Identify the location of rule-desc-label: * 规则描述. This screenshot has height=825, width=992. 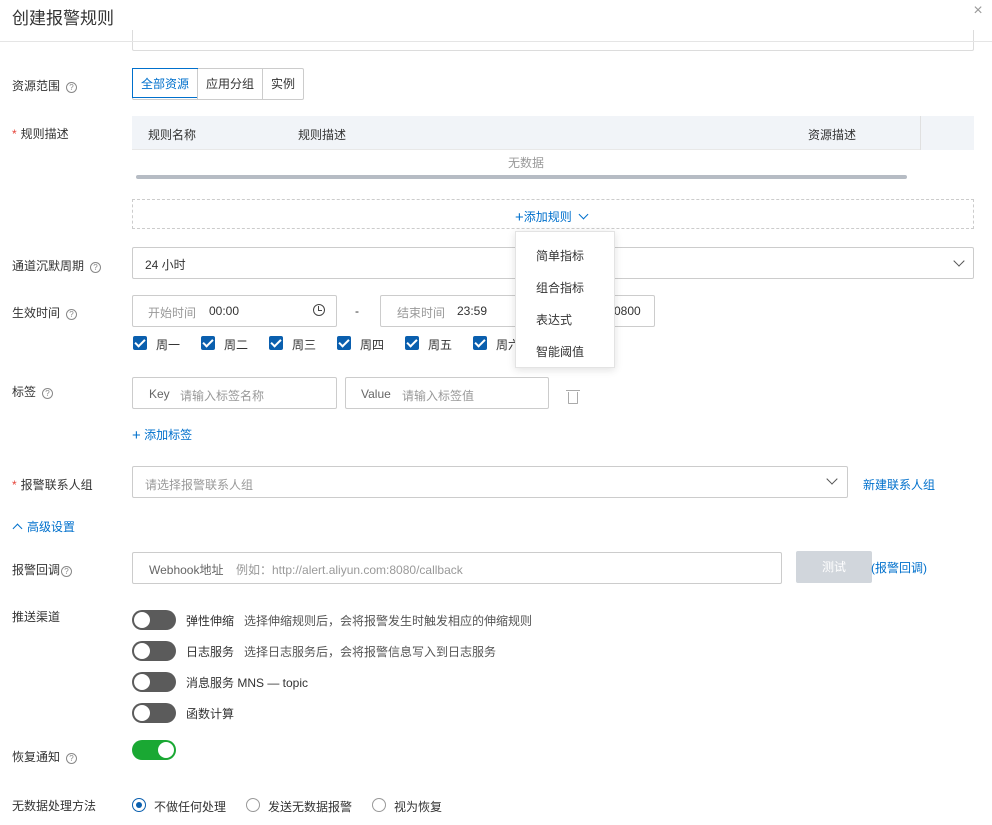
(40, 134).